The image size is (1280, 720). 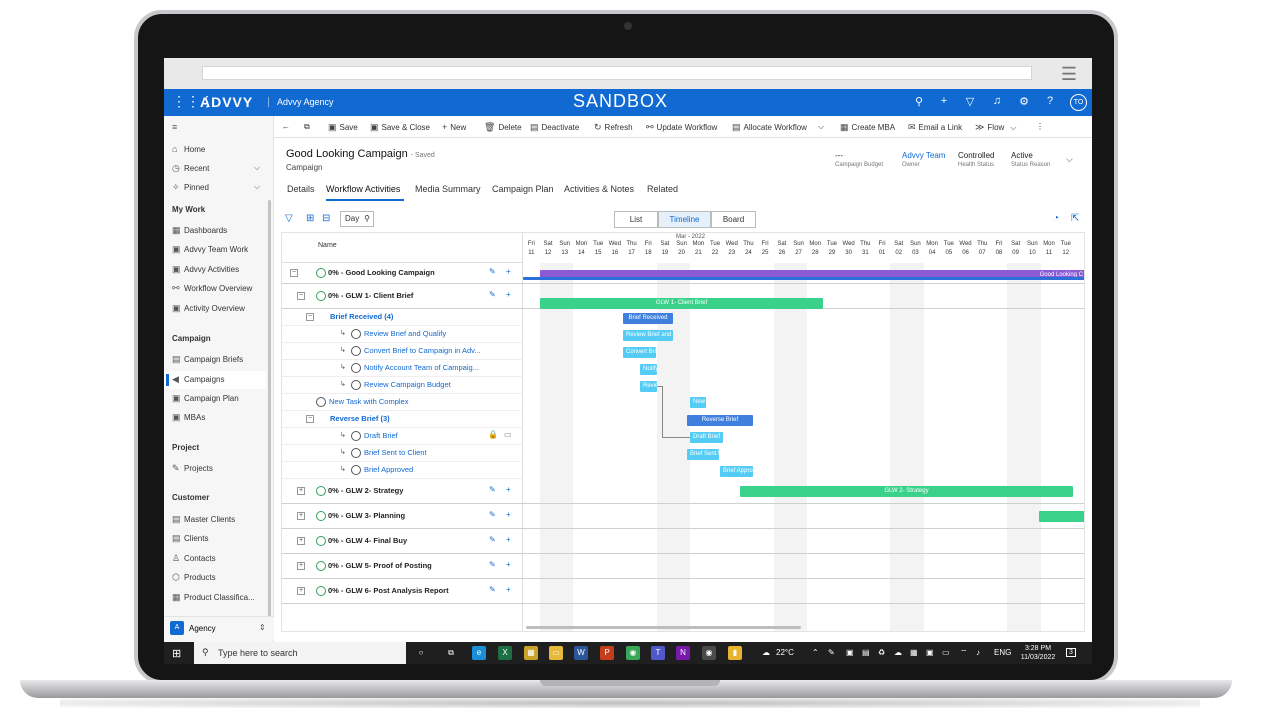 What do you see at coordinates (733, 219) in the screenshot?
I see `view-board-button: Board` at bounding box center [733, 219].